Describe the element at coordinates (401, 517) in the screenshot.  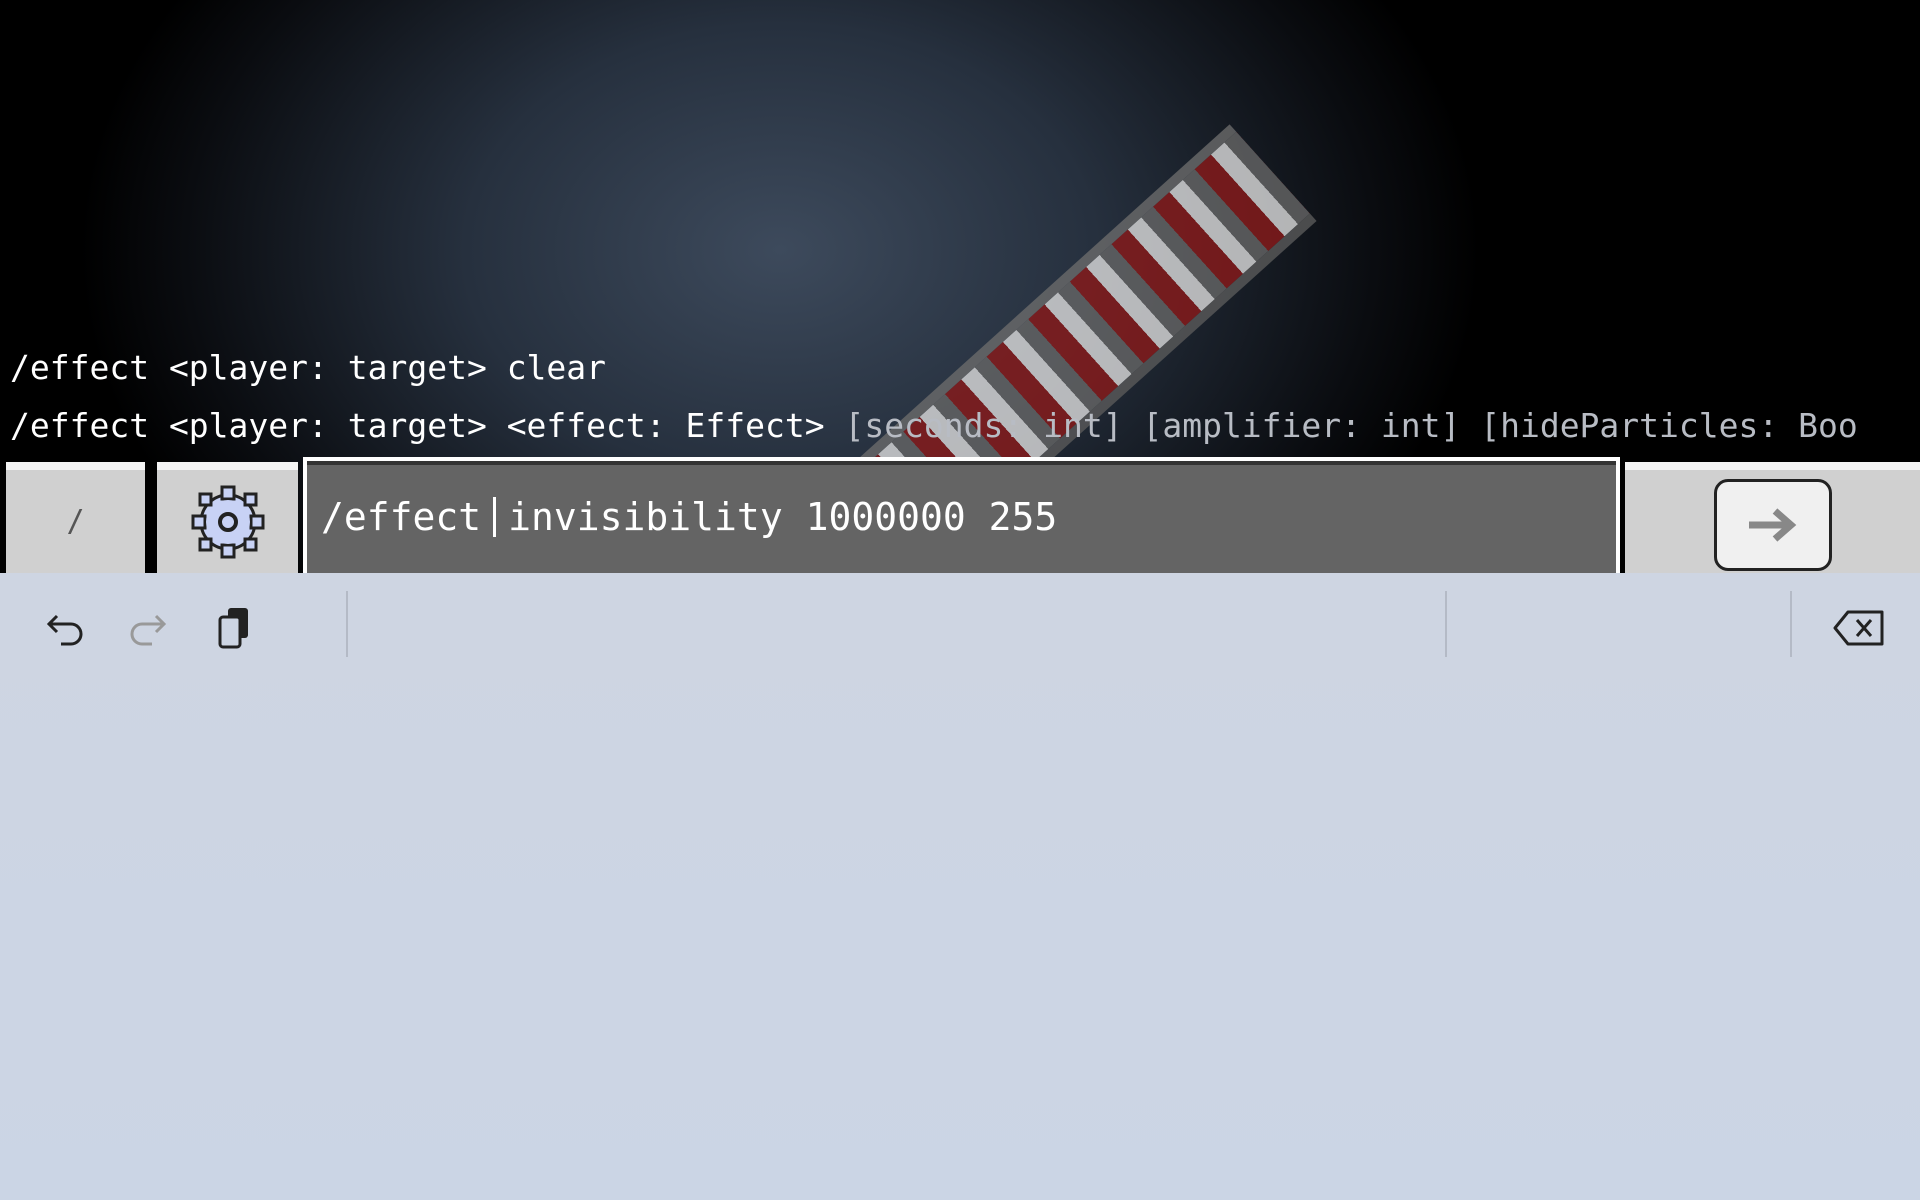
I see `input-text-before-cursor: /effect` at that location.